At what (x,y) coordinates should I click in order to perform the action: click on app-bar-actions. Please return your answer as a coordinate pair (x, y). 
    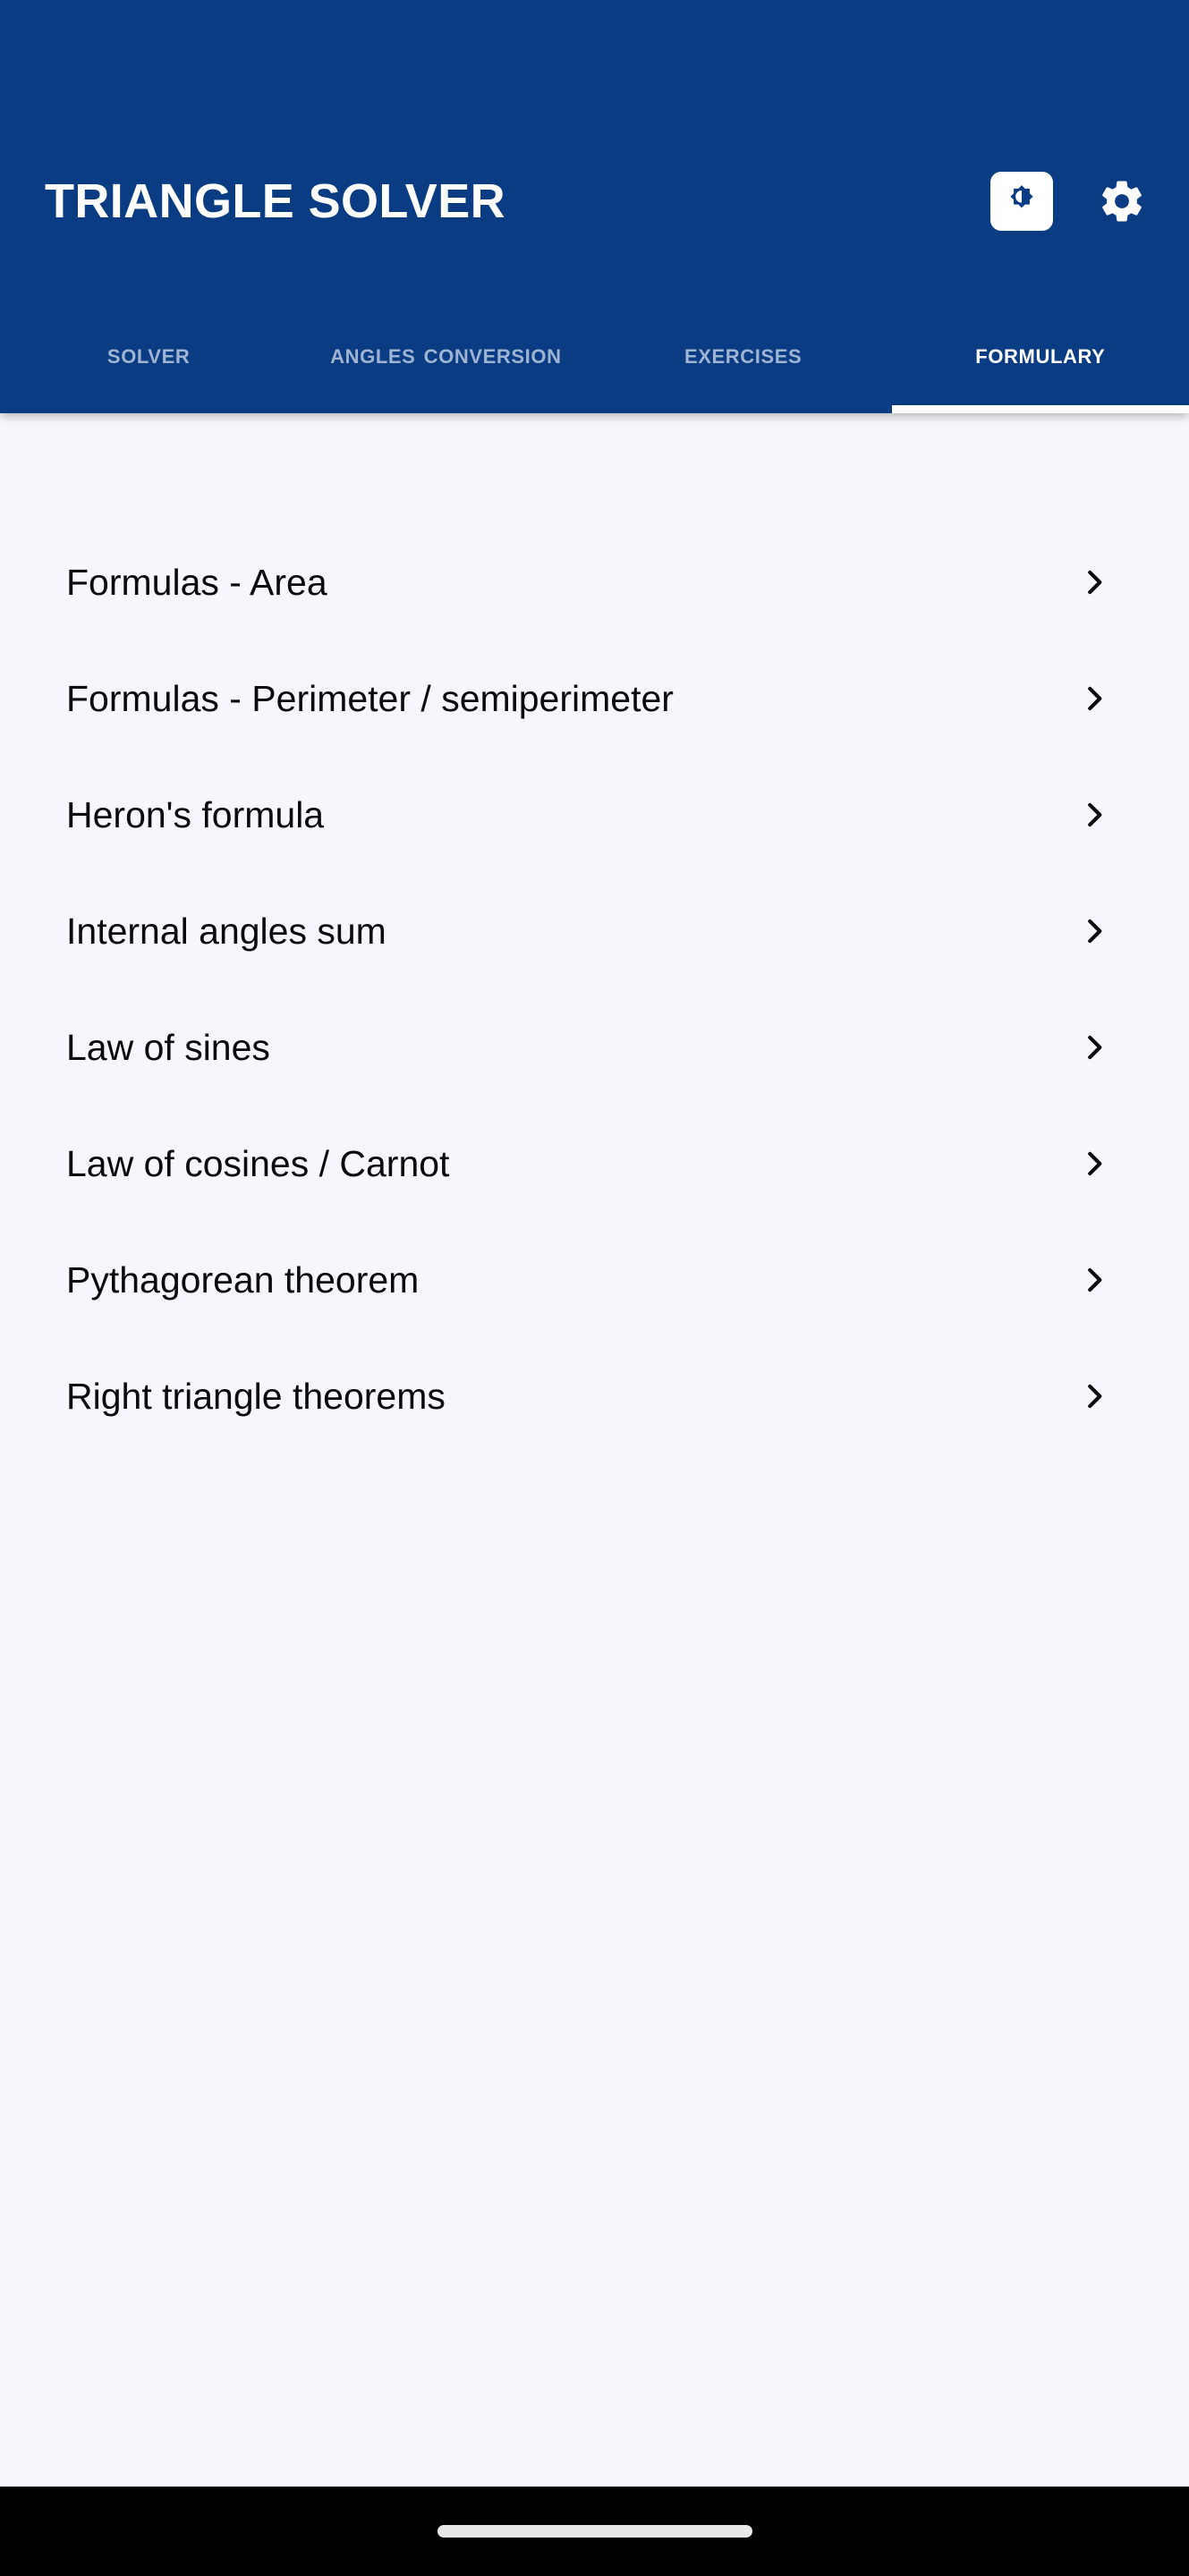
    Looking at the image, I should click on (1071, 201).